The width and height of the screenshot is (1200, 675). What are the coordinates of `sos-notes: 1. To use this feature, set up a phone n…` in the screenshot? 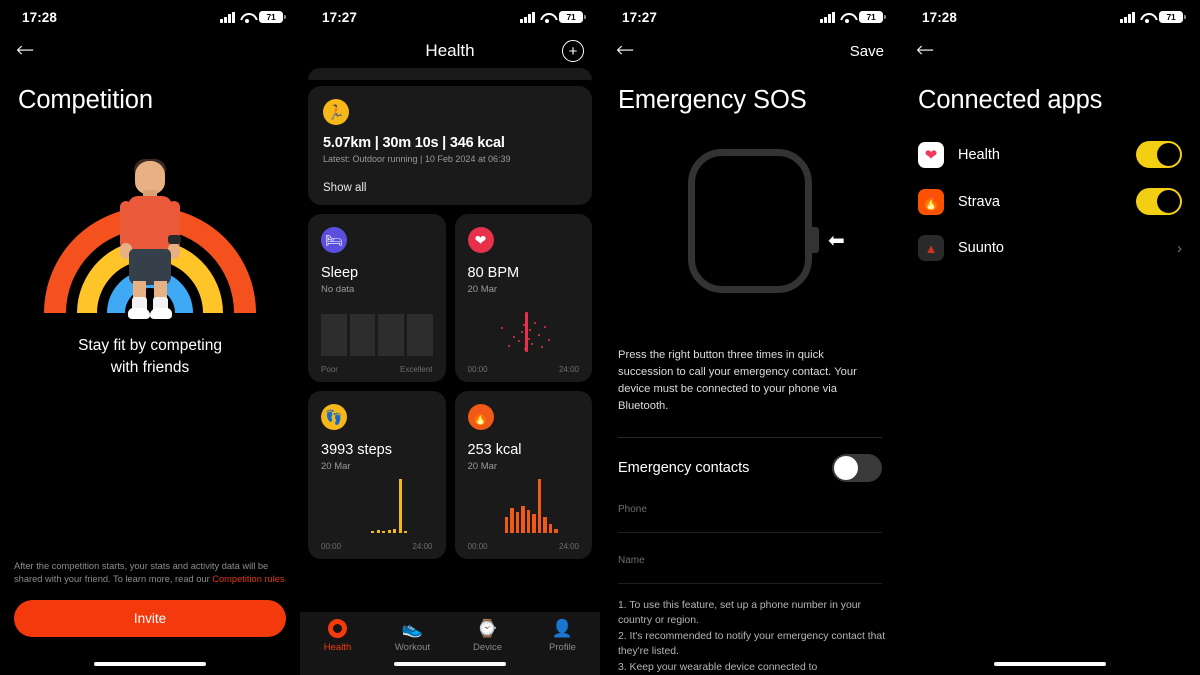 It's located at (753, 636).